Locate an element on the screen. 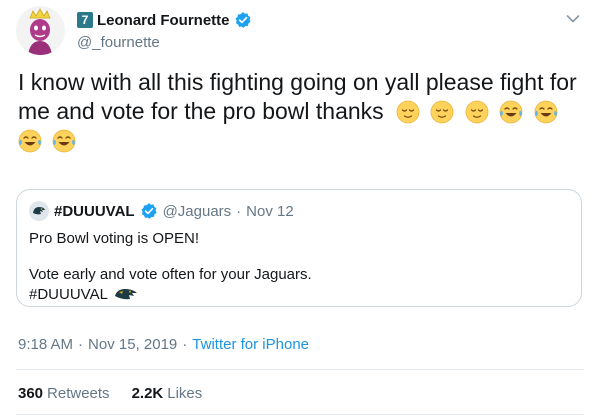  author-avatar is located at coordinates (40, 30).